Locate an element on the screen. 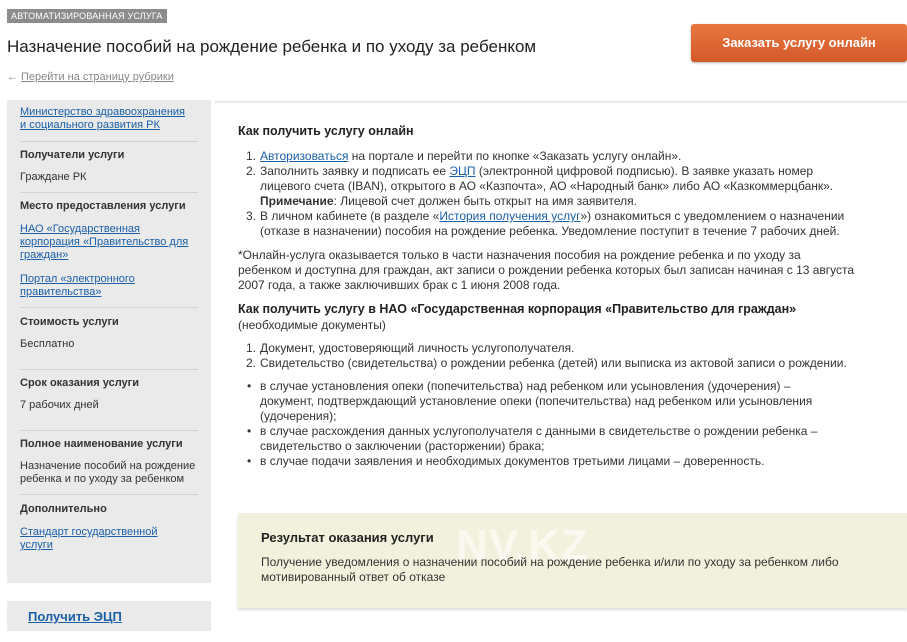 The width and height of the screenshot is (907, 642). fullname-heading: Полное наименование услуги is located at coordinates (101, 444).